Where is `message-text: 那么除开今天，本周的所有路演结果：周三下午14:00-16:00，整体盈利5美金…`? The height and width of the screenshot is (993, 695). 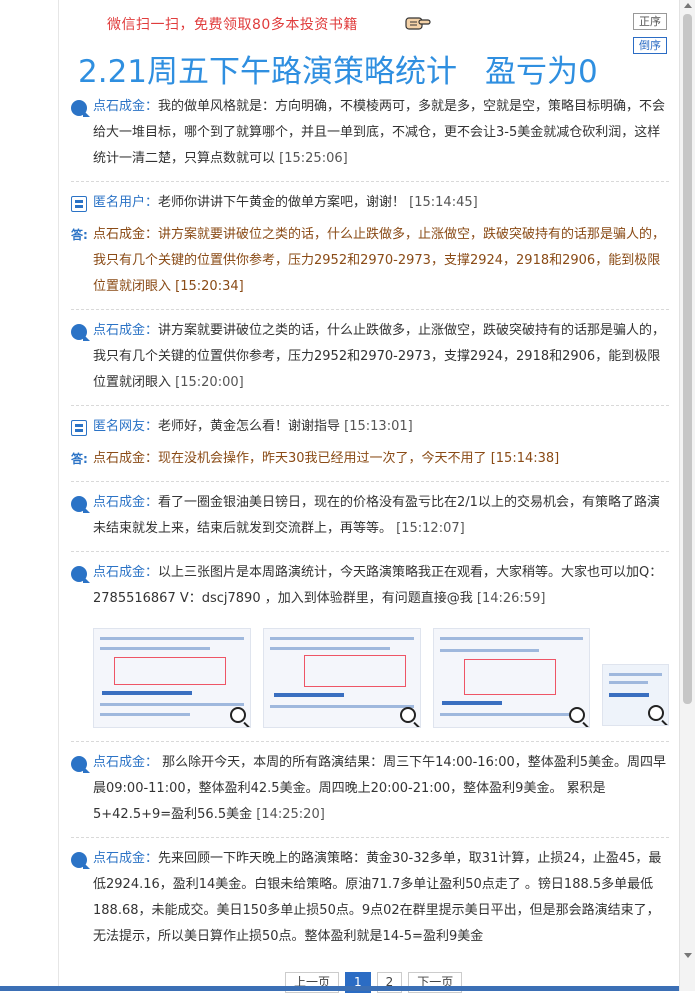
message-text: 那么除开今天，本周的所有路演结果：周三下午14:00-16:00，整体盈利5美金… is located at coordinates (380, 788).